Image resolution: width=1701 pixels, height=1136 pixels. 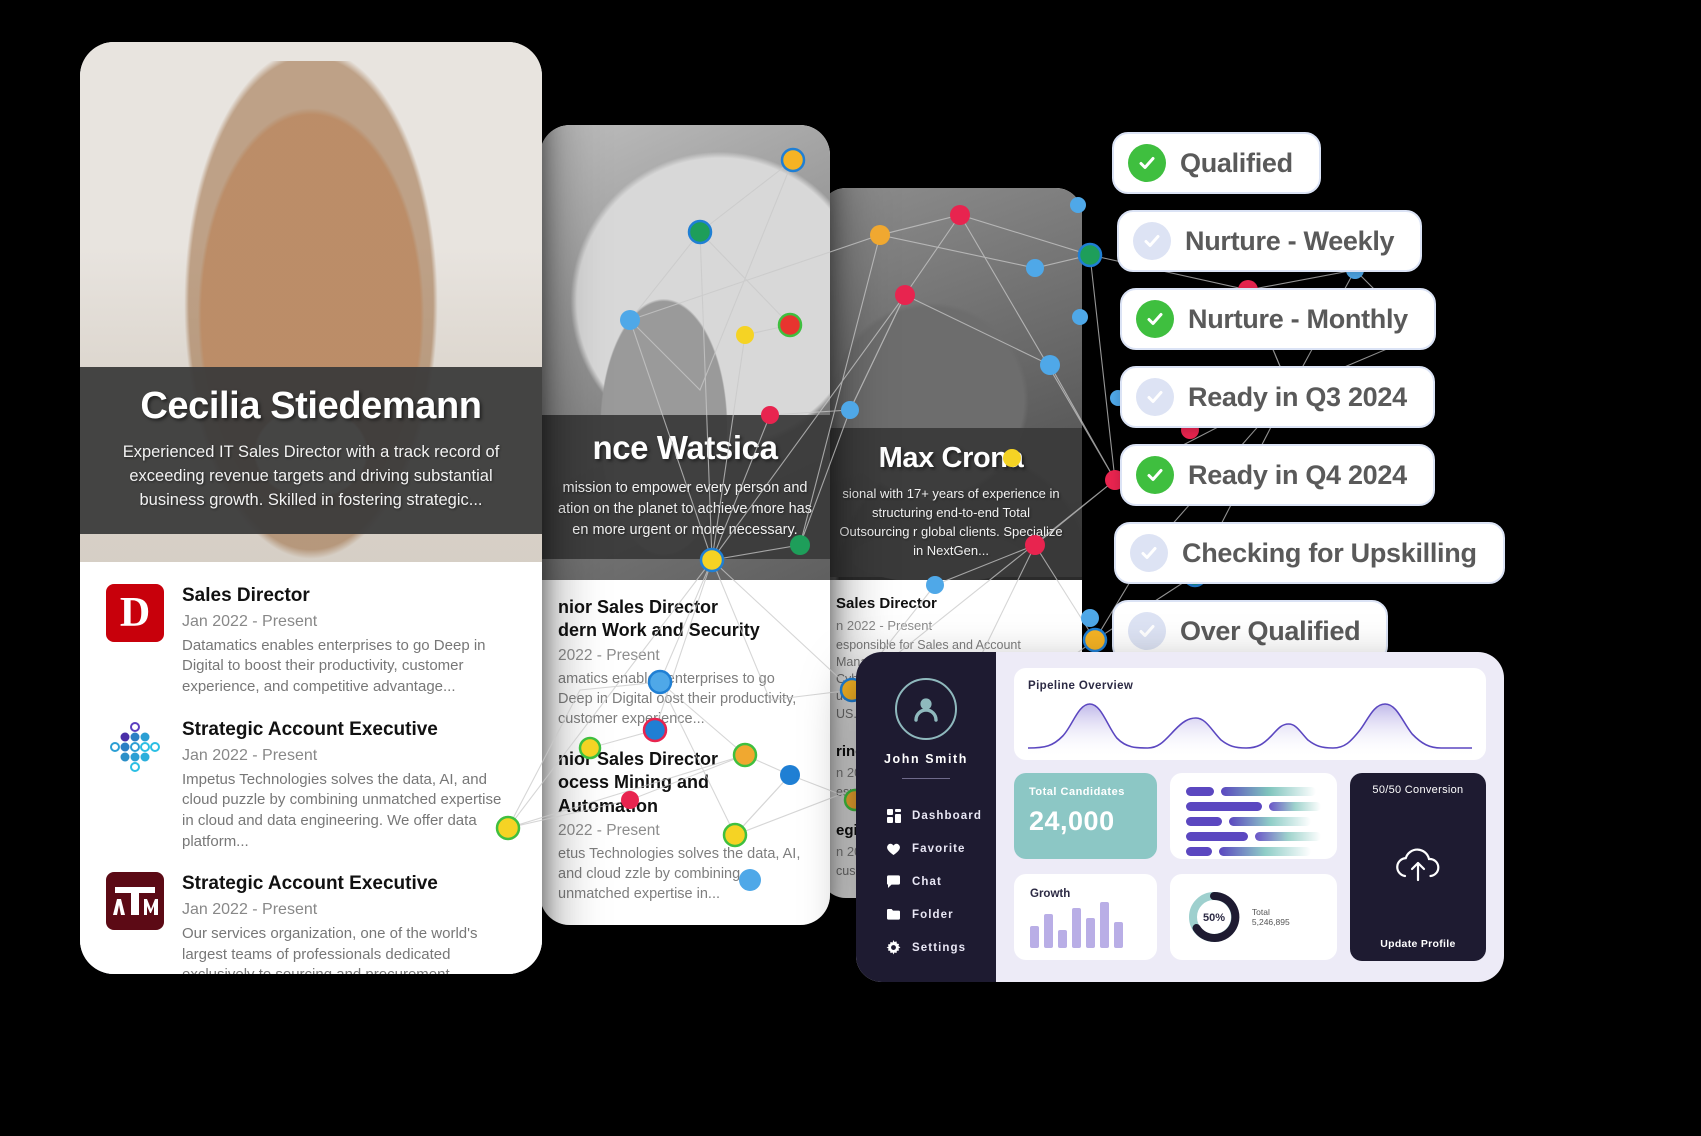 What do you see at coordinates (1418, 790) in the screenshot?
I see `conversion-label: 50/50 Conversion` at bounding box center [1418, 790].